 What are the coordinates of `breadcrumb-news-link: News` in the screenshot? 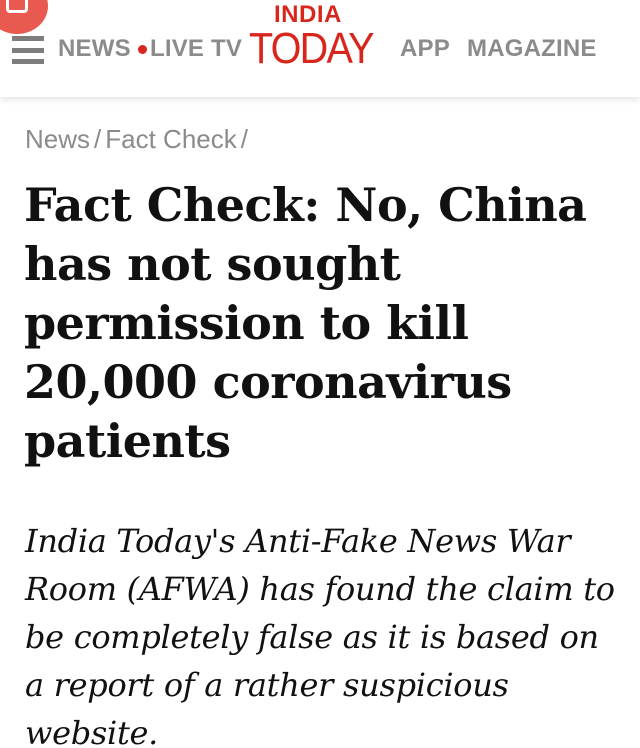 It's located at (57, 139).